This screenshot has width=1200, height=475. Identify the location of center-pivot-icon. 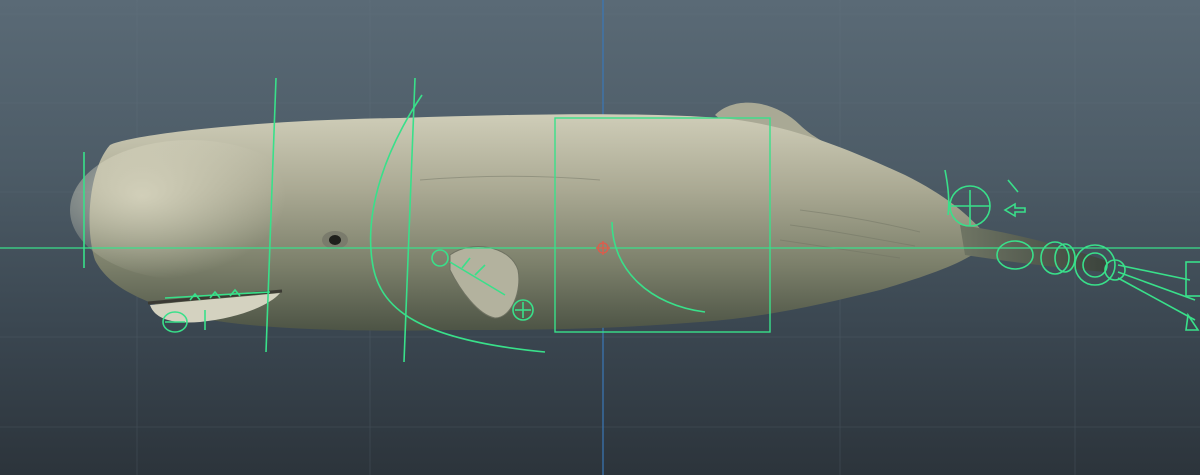
(603, 248).